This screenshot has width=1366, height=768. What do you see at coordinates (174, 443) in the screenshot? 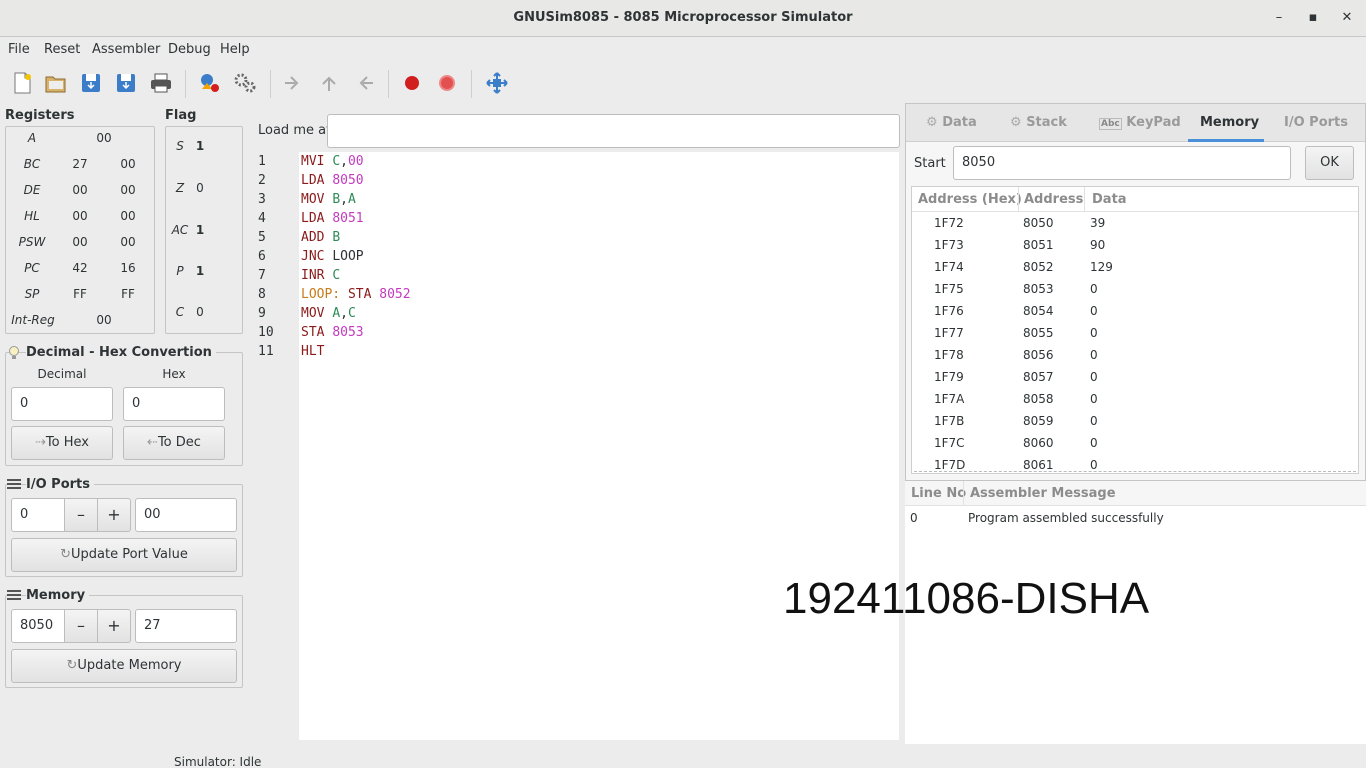
I see `to-dec-button: ⇠To Dec` at bounding box center [174, 443].